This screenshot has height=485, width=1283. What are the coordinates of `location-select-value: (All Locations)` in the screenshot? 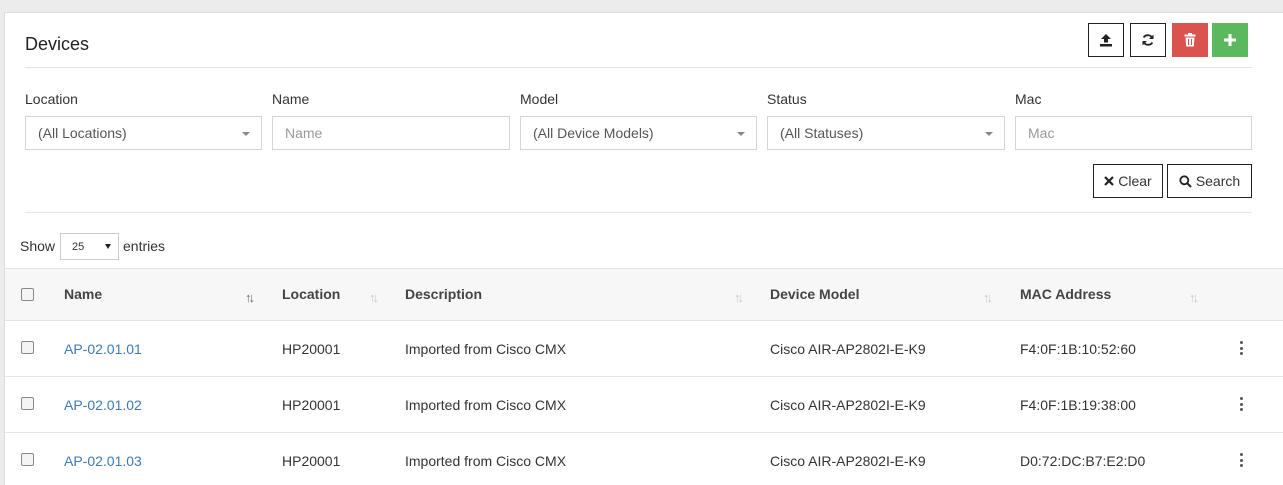 It's located at (82, 133).